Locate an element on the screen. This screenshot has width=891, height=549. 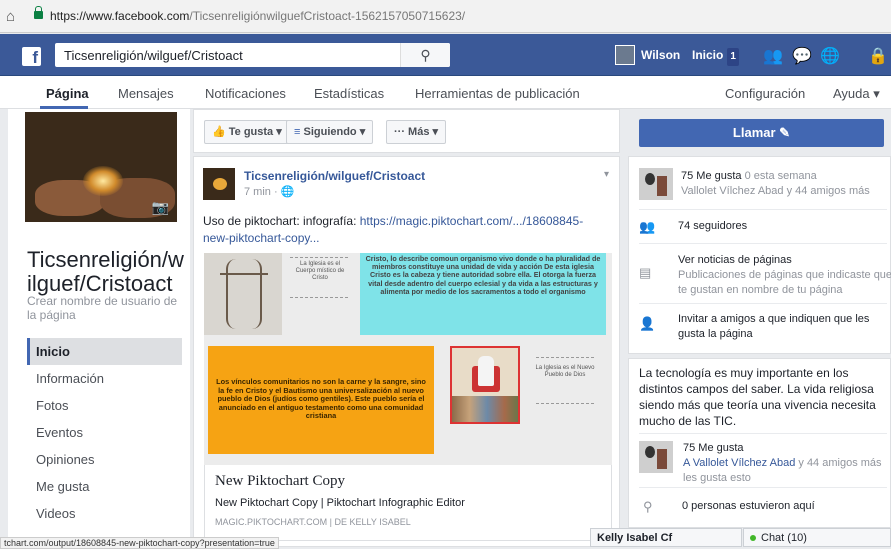
page-actions-card: 👍 Te gusta ▾ ≡ Siguiendo ▾ ··· Más ▾ is located at coordinates (406, 131).